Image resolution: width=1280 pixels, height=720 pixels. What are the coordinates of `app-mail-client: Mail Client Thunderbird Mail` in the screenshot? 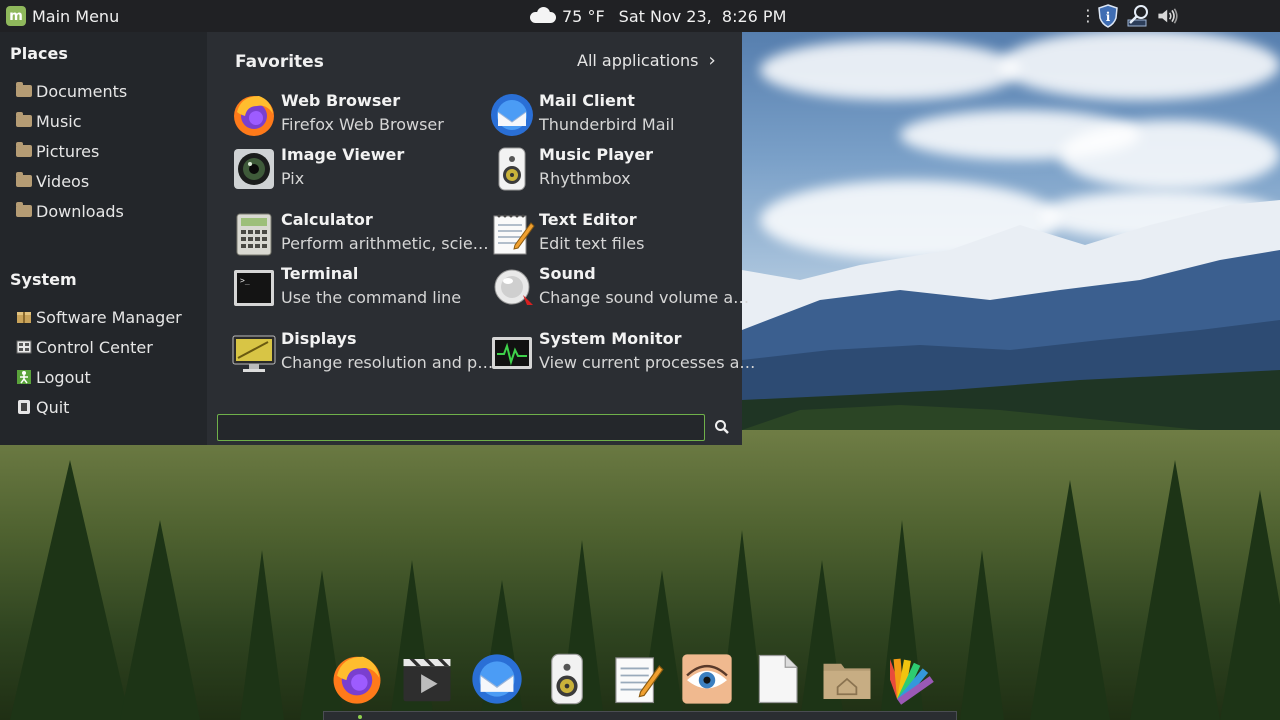 It's located at (614, 116).